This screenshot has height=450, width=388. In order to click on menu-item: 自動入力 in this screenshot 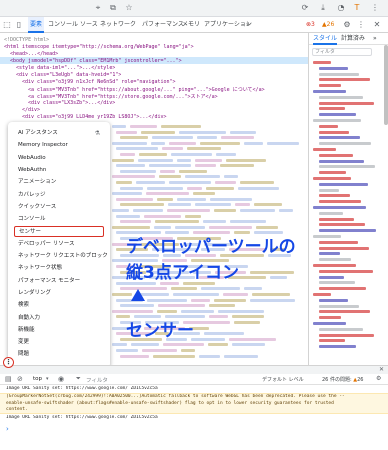, I will do `click(59, 318)`.